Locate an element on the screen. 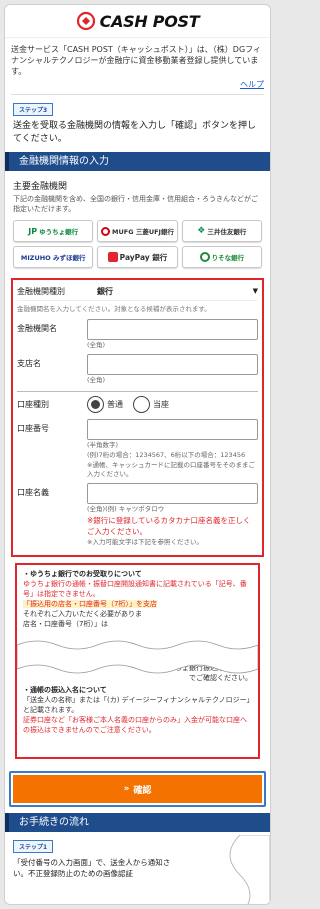  resona-logo-icon is located at coordinates (204, 257).